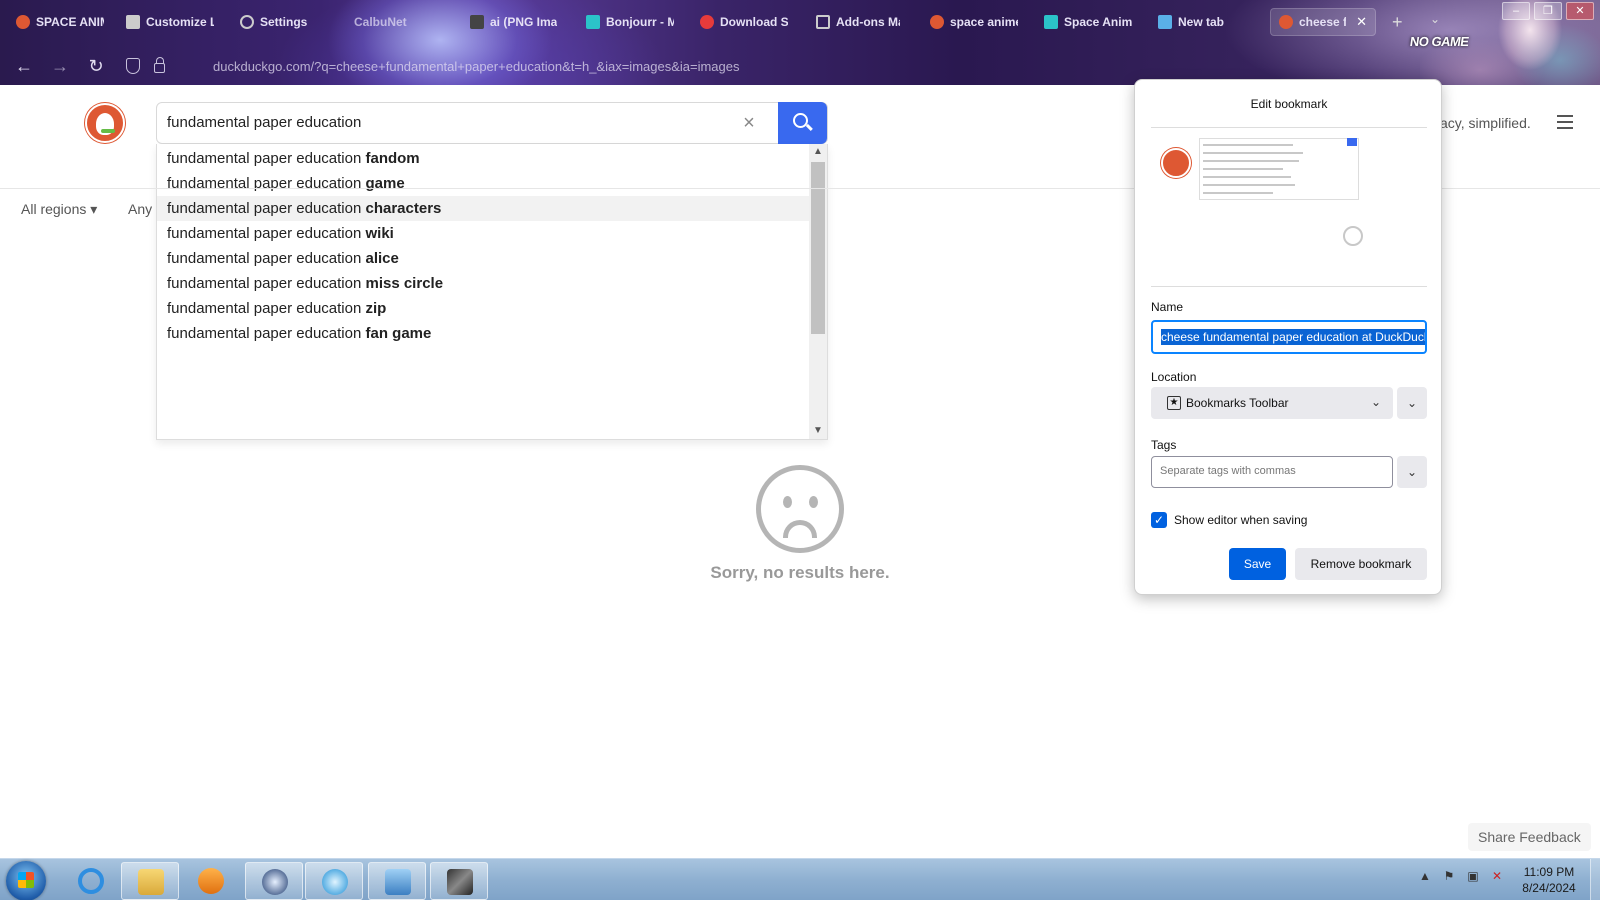 The image size is (1600, 900). I want to click on list-all-tabs-button: ⌄, so click(1435, 19).